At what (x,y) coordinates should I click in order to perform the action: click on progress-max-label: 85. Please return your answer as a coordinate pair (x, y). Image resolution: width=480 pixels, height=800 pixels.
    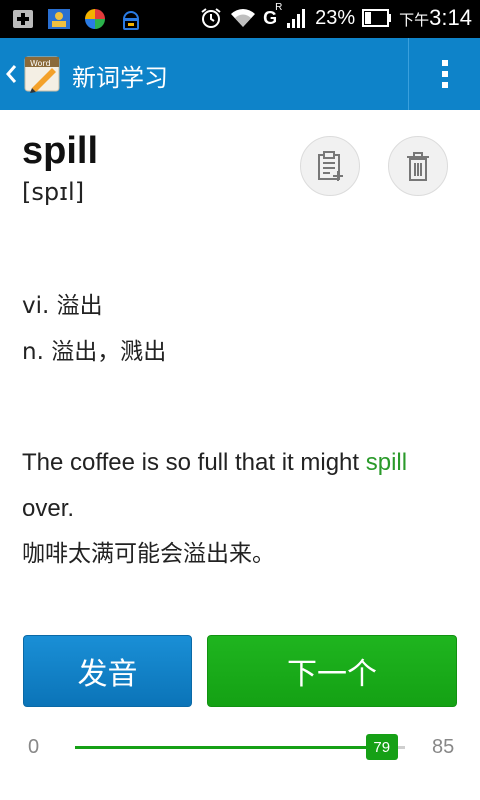
    Looking at the image, I should click on (443, 747).